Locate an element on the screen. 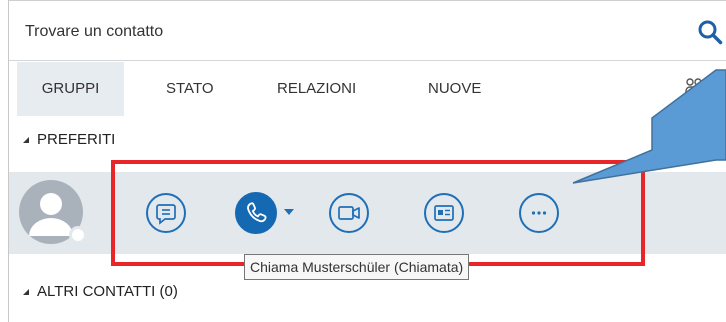 This screenshot has width=726, height=322. tab-new: NUOVE is located at coordinates (454, 89).